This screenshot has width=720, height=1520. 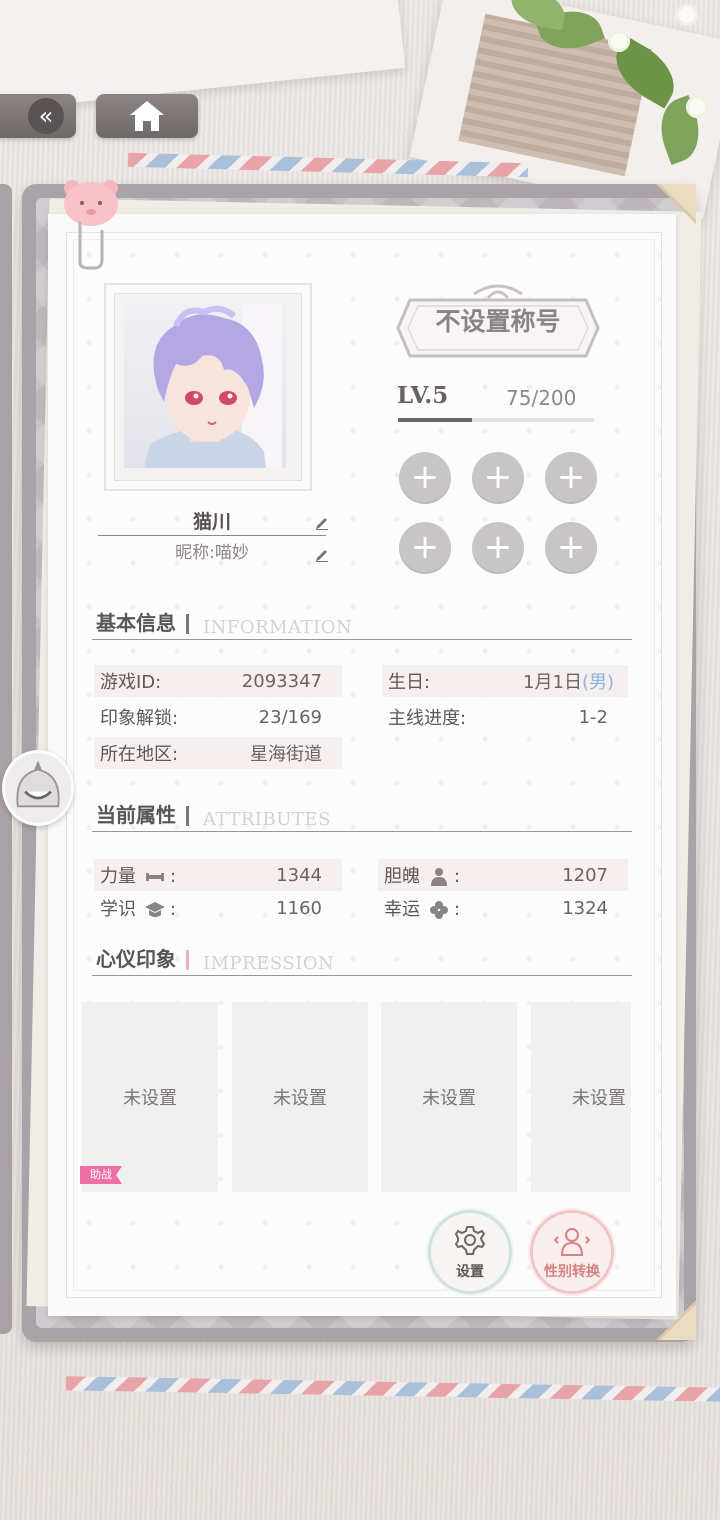 I want to click on strength-row: 力量: 1344, so click(x=218, y=875).